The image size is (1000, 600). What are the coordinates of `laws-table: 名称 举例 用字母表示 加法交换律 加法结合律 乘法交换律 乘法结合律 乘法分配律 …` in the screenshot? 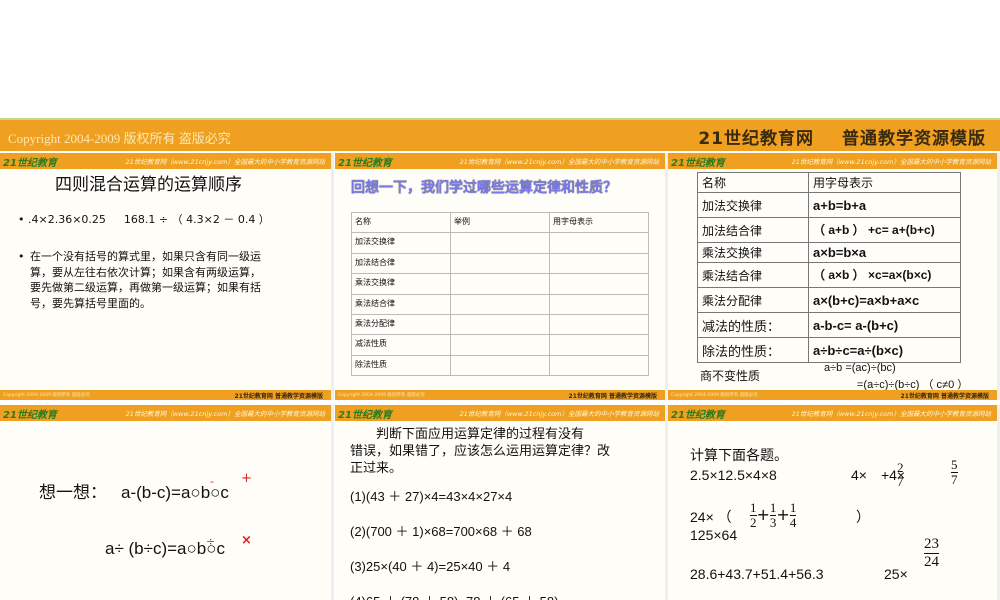 It's located at (500, 294).